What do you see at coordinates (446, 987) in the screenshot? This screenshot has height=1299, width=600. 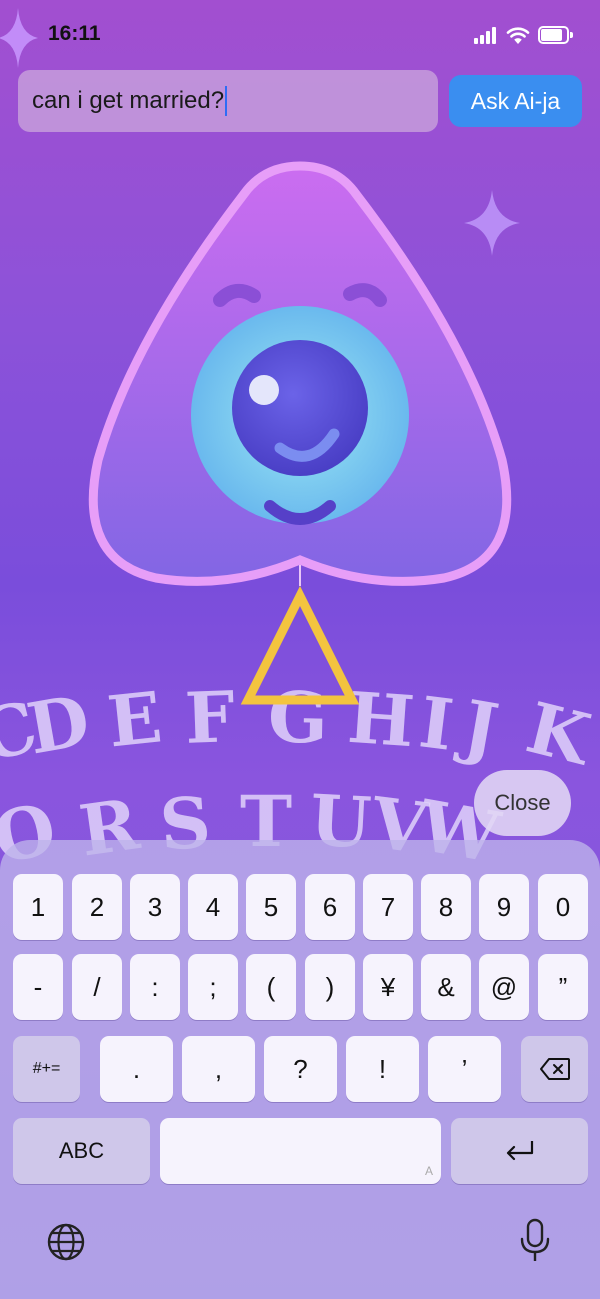 I see `key-ampersand: &` at bounding box center [446, 987].